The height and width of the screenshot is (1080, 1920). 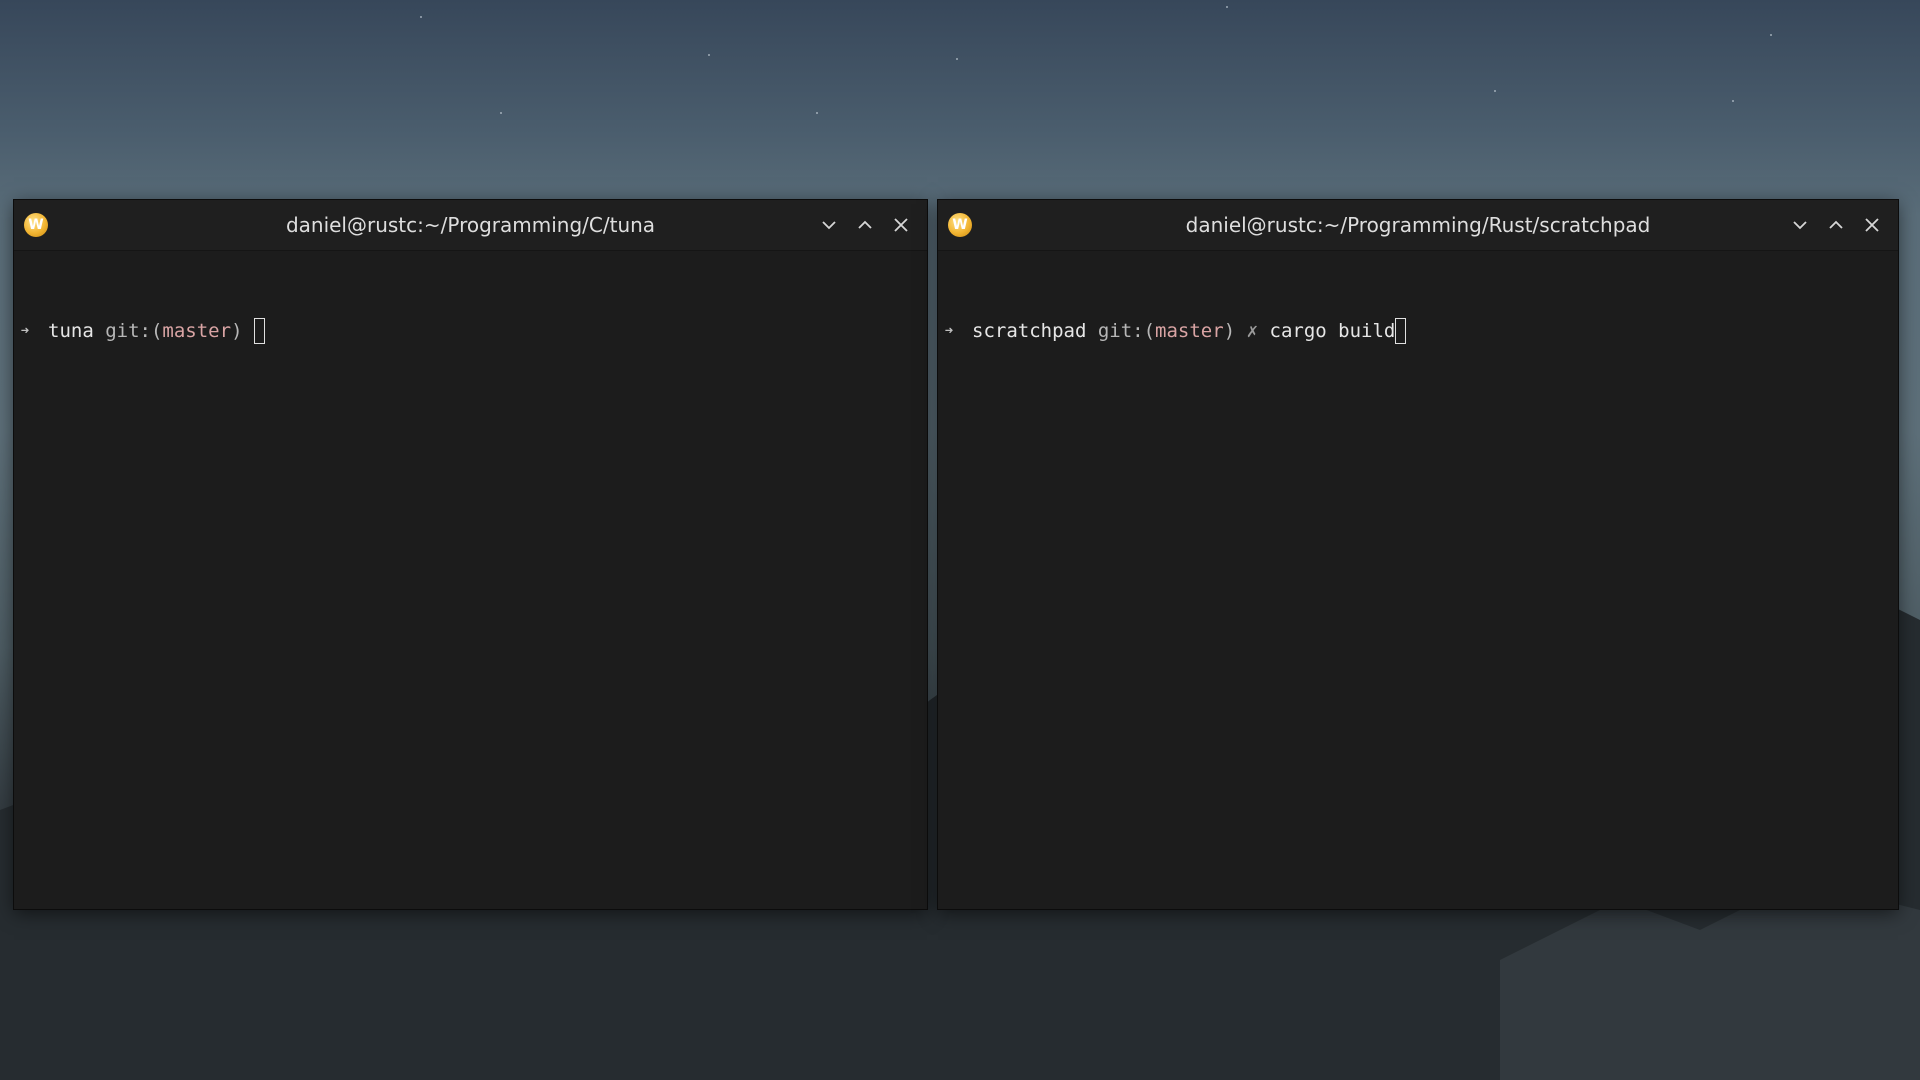 What do you see at coordinates (470, 331) in the screenshot?
I see `prompt-line: ➜ tuna git:(master)` at bounding box center [470, 331].